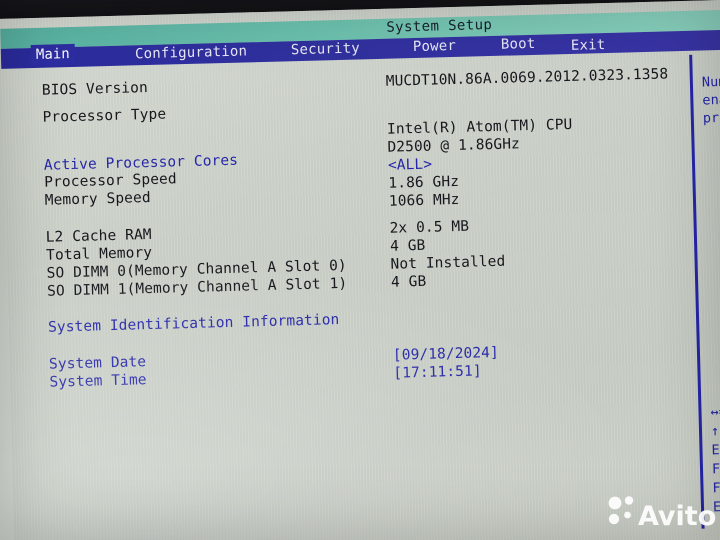  What do you see at coordinates (98, 236) in the screenshot?
I see `label-l2-cache-ram: L2 Cache RAM` at bounding box center [98, 236].